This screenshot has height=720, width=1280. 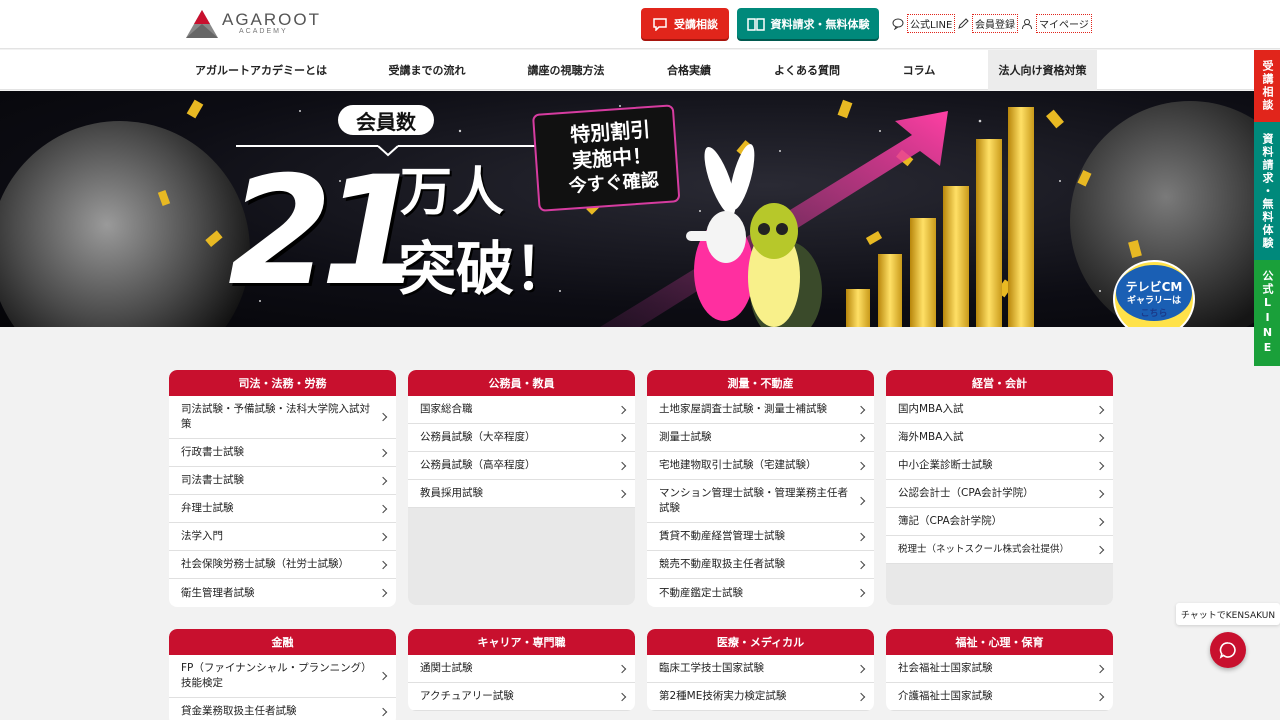 What do you see at coordinates (612, 158) in the screenshot?
I see `promo-box: 特別割引 実施中！ 今すぐ確認` at bounding box center [612, 158].